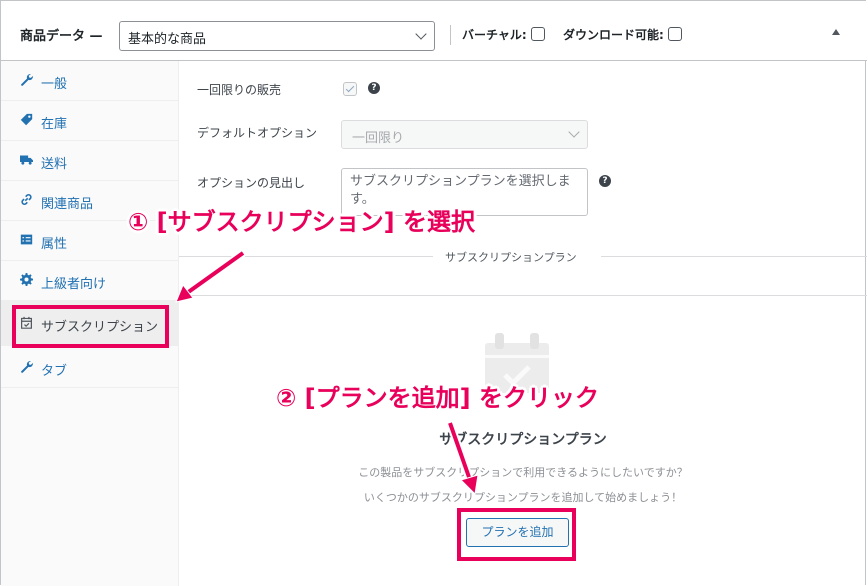 This screenshot has height=586, width=868. I want to click on step2-callout: ② [プランを追加] をクリック, so click(437, 398).